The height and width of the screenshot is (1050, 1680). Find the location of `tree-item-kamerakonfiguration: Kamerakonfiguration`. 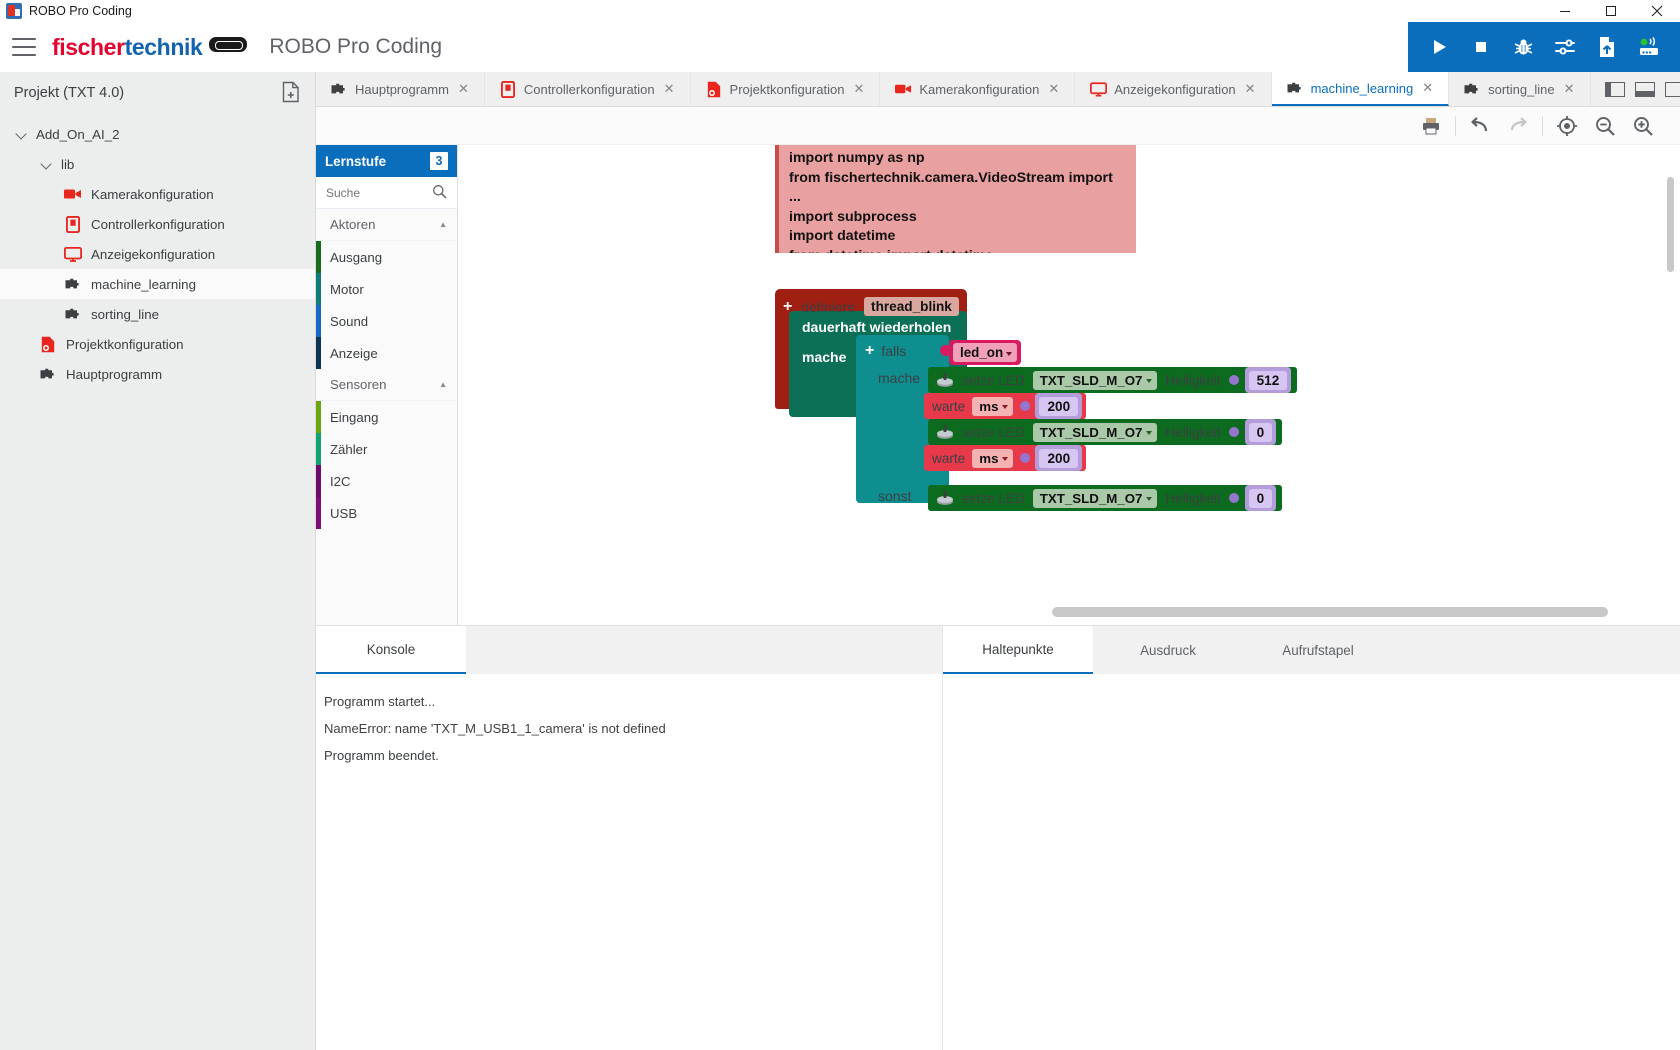

tree-item-kamerakonfiguration: Kamerakonfiguration is located at coordinates (157, 194).